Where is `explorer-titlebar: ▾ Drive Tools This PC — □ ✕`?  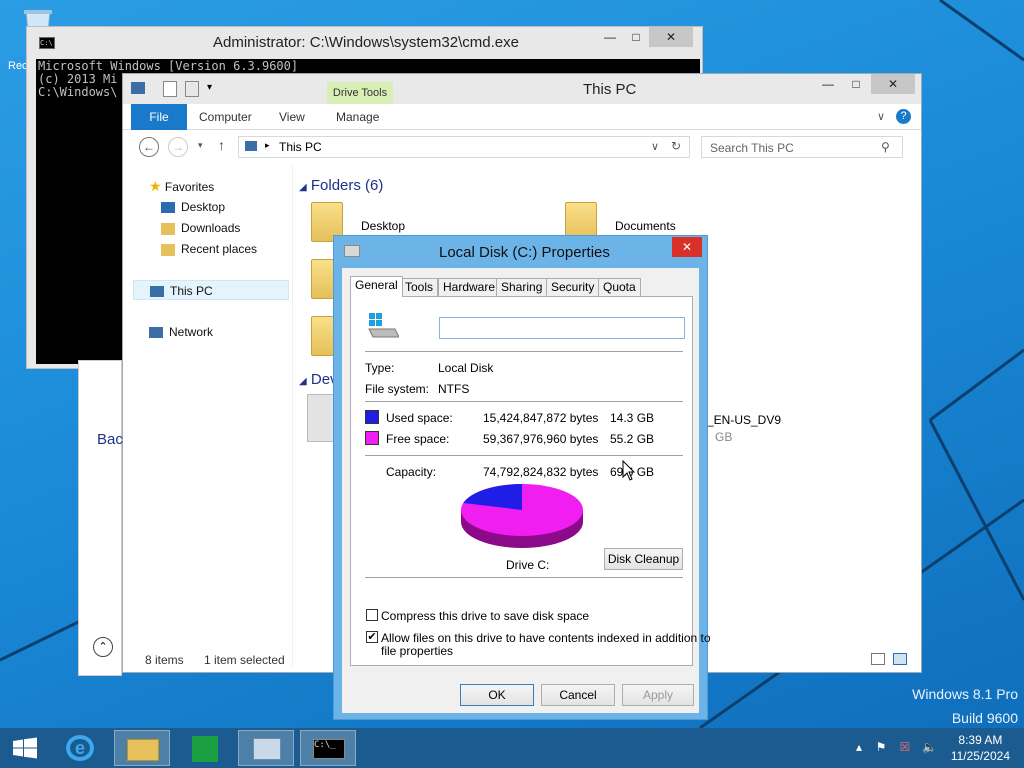
explorer-titlebar: ▾ Drive Tools This PC — □ ✕ is located at coordinates (522, 89).